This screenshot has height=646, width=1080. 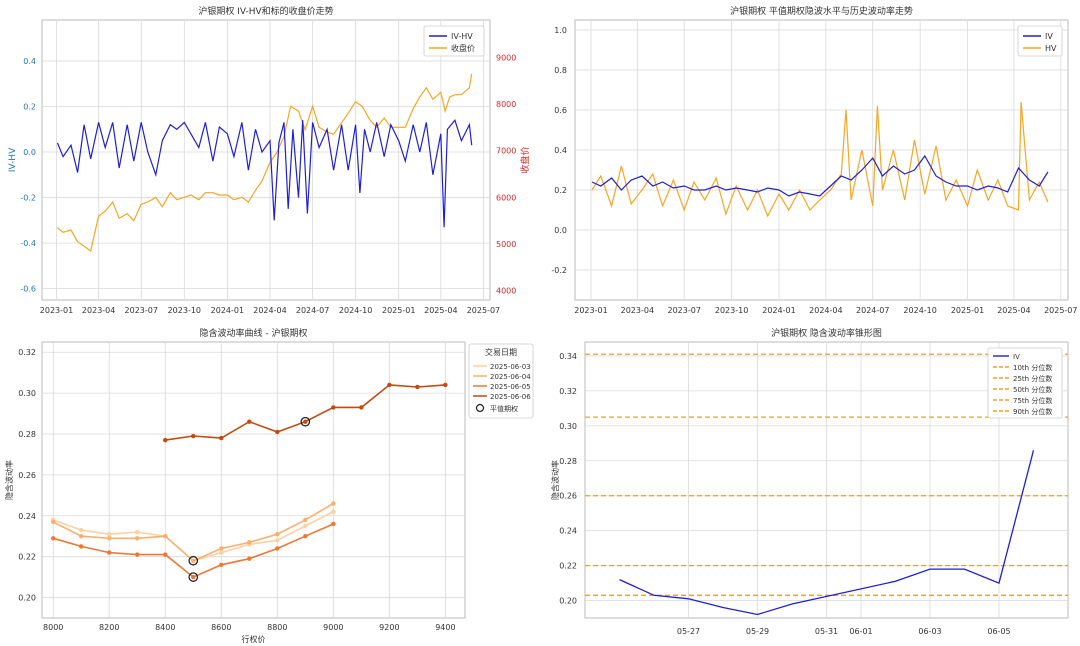 I want to click on c1-ytick-right-label: 6000, so click(x=506, y=197).